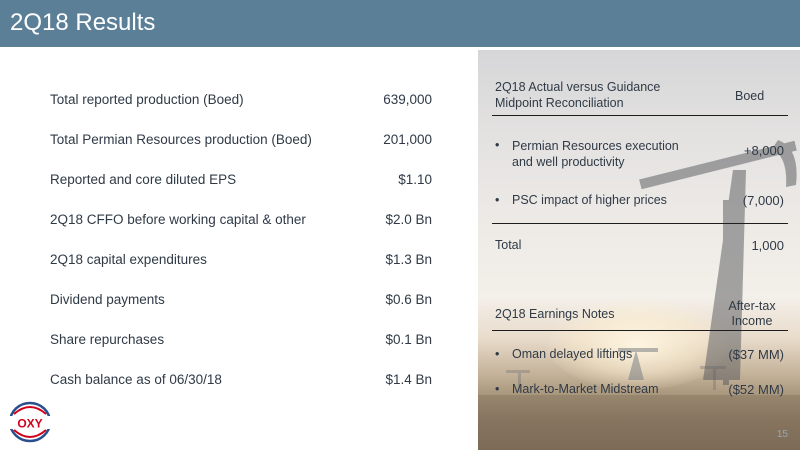 The width and height of the screenshot is (800, 450). I want to click on metric-row: Share repurchases $0.1 Bn, so click(242, 340).